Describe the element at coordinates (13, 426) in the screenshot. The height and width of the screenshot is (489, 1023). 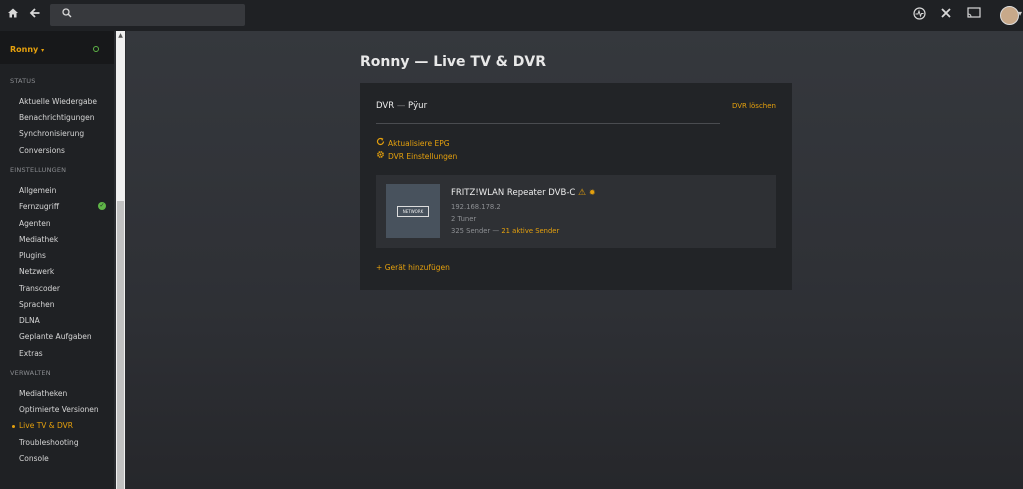
I see `active-indicator` at that location.